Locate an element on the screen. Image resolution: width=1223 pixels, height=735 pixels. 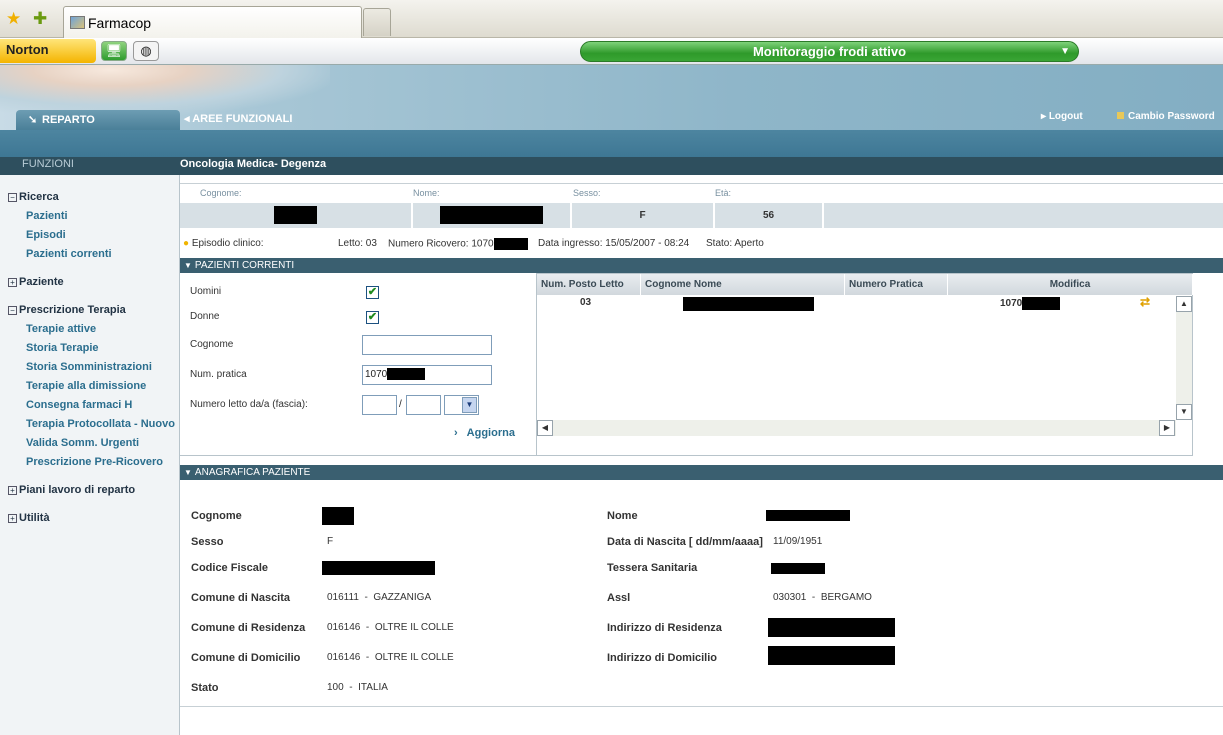
scroll-down-icon: ▼ is located at coordinates (1184, 412).